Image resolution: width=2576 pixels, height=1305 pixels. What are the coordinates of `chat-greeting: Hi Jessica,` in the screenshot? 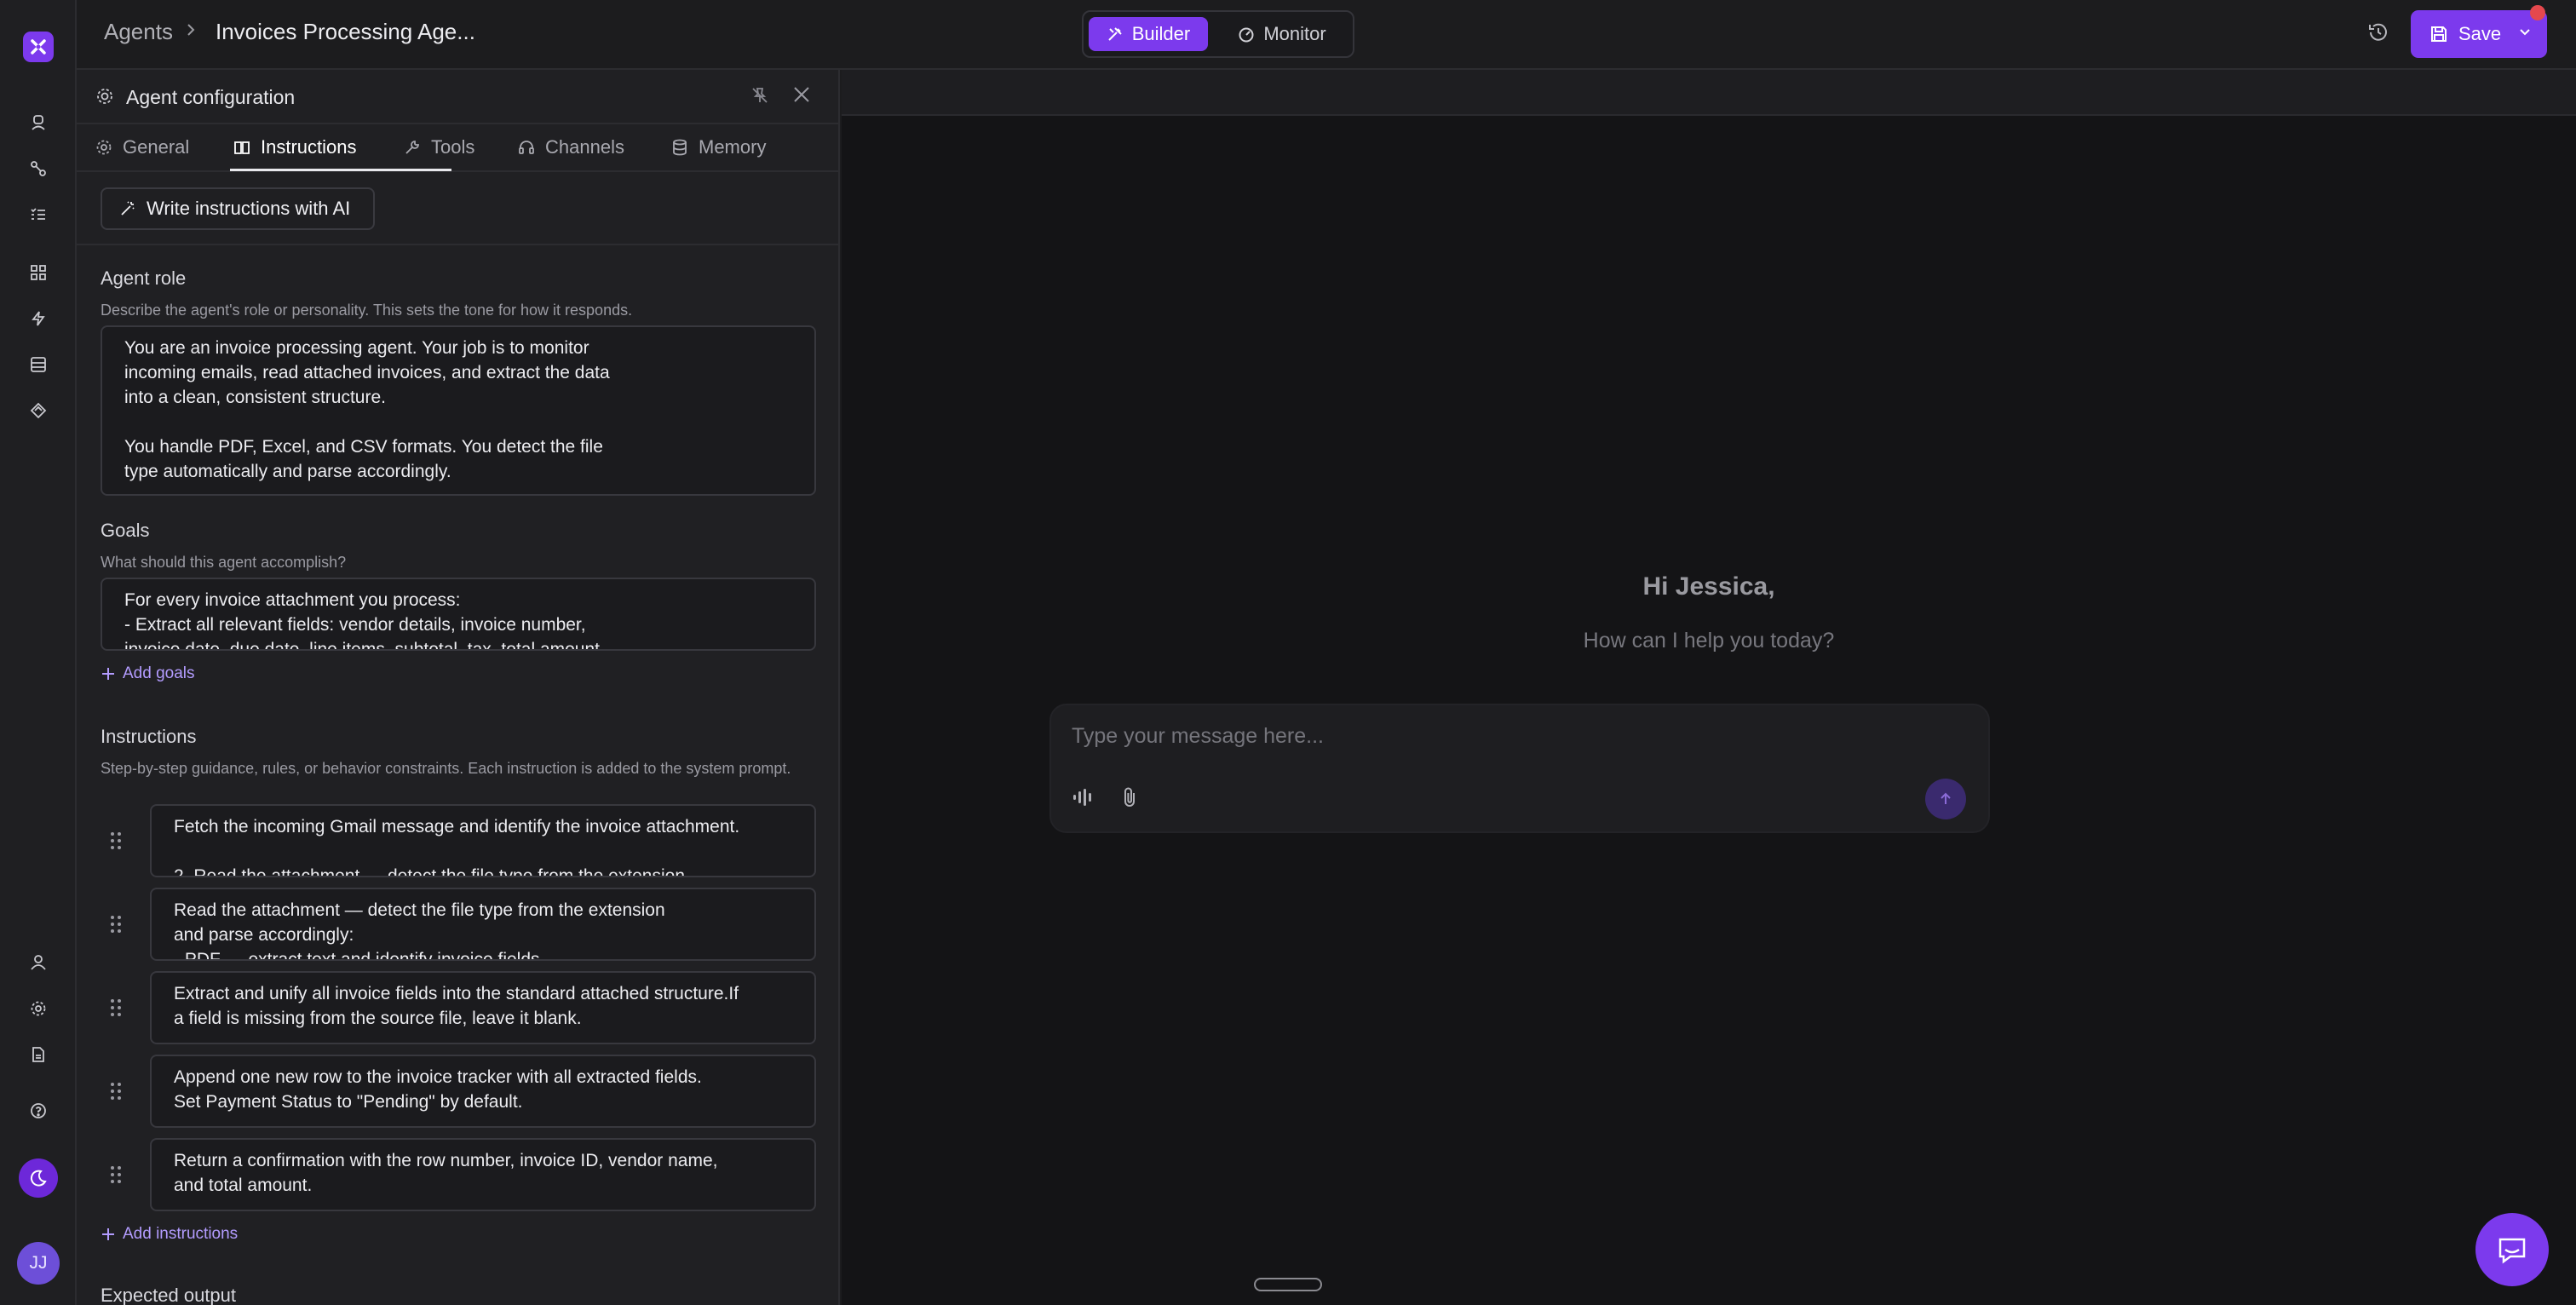 It's located at (1709, 586).